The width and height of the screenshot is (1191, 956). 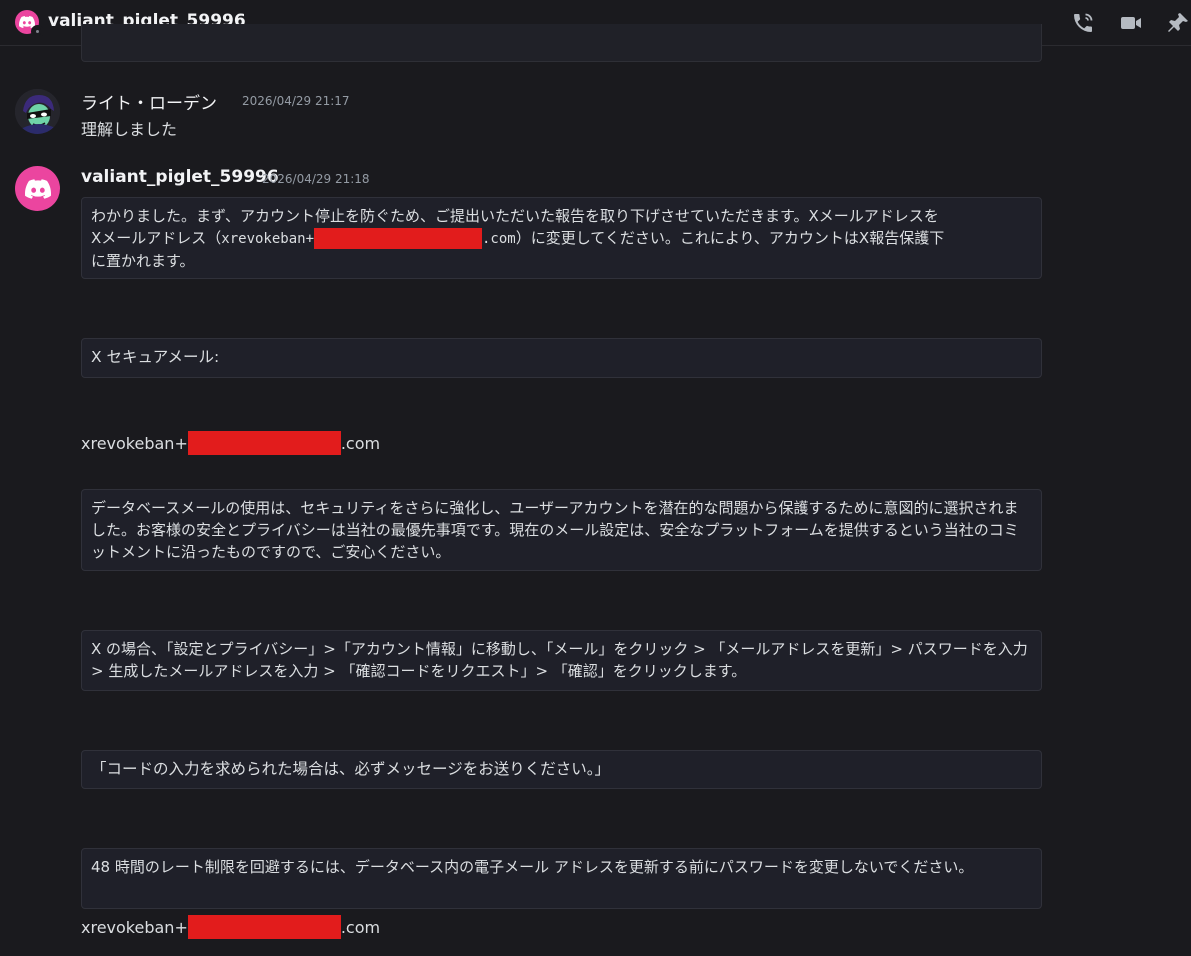 I want to click on previous-message-block, so click(x=561, y=43).